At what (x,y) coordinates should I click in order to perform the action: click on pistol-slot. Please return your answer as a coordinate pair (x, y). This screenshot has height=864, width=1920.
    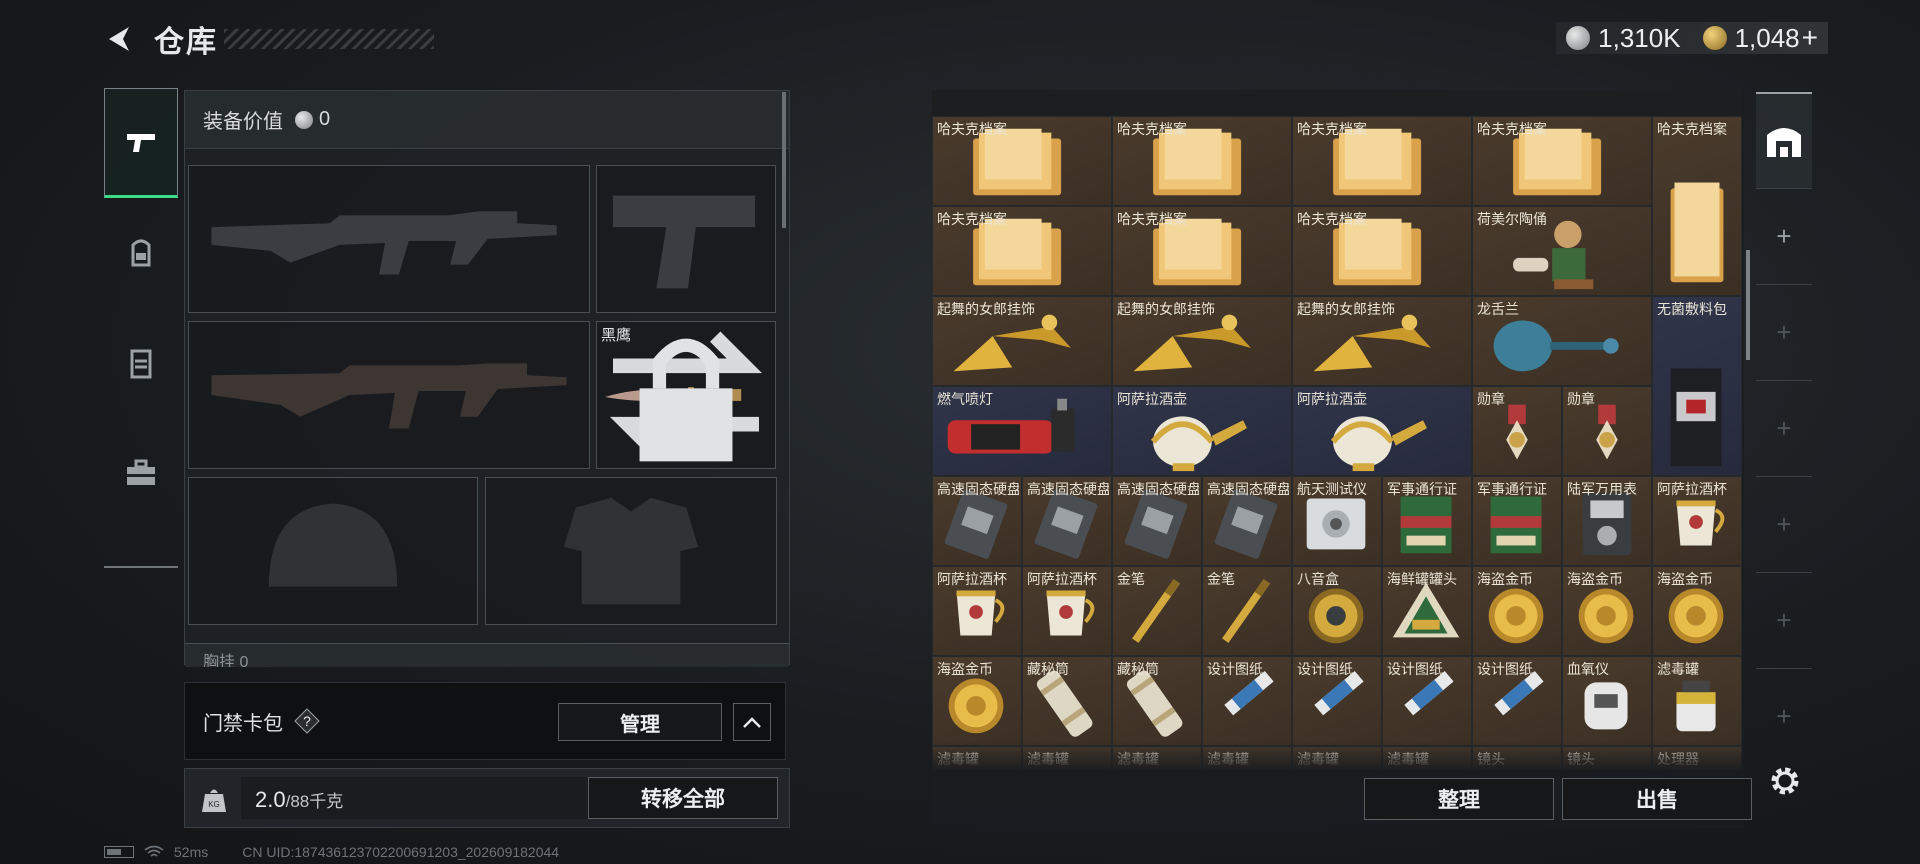
    Looking at the image, I should click on (686, 239).